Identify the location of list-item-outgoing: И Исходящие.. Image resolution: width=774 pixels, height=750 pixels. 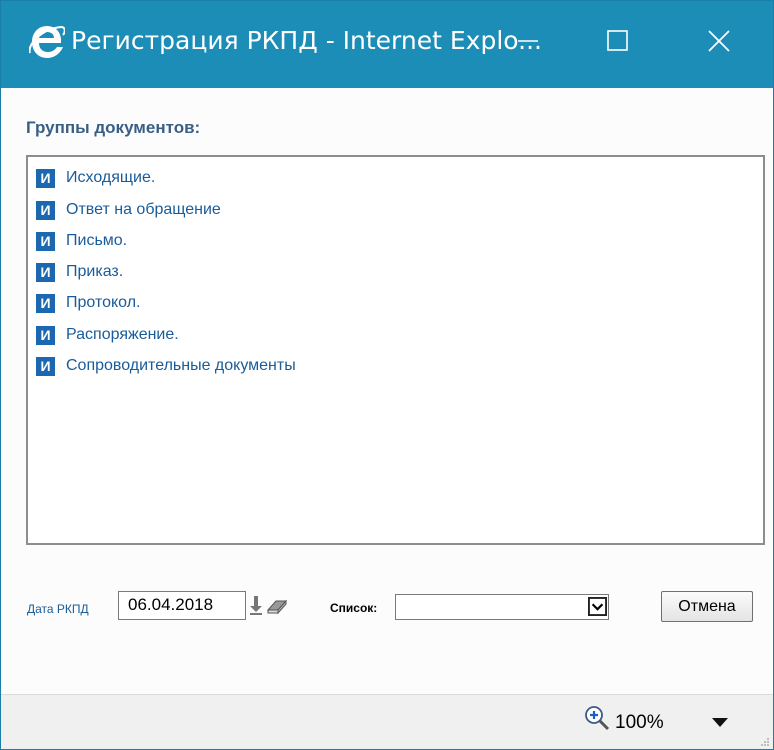
(95, 178).